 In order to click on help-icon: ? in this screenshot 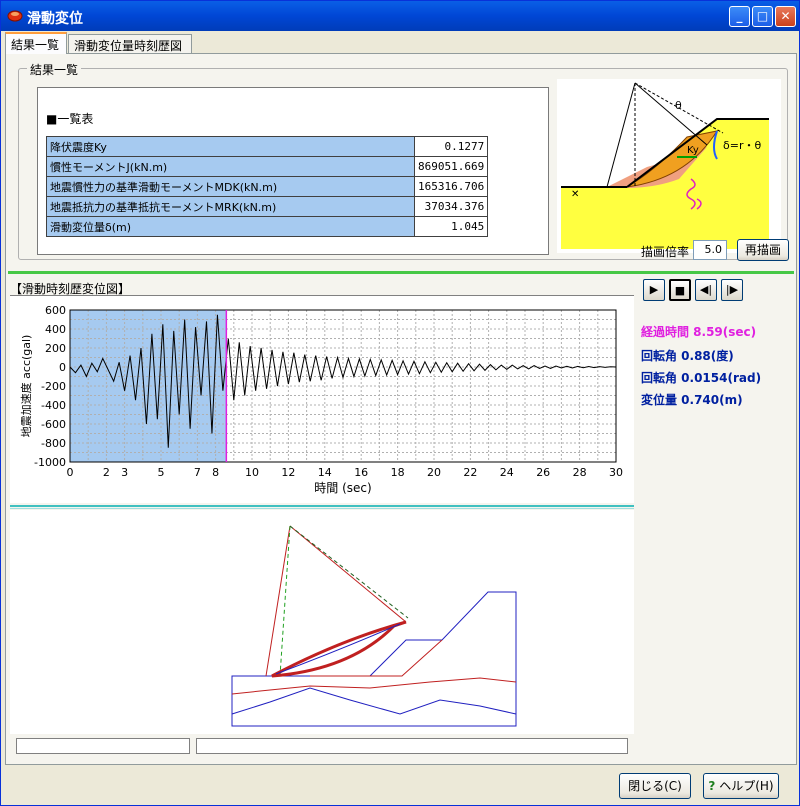, I will do `click(712, 786)`.